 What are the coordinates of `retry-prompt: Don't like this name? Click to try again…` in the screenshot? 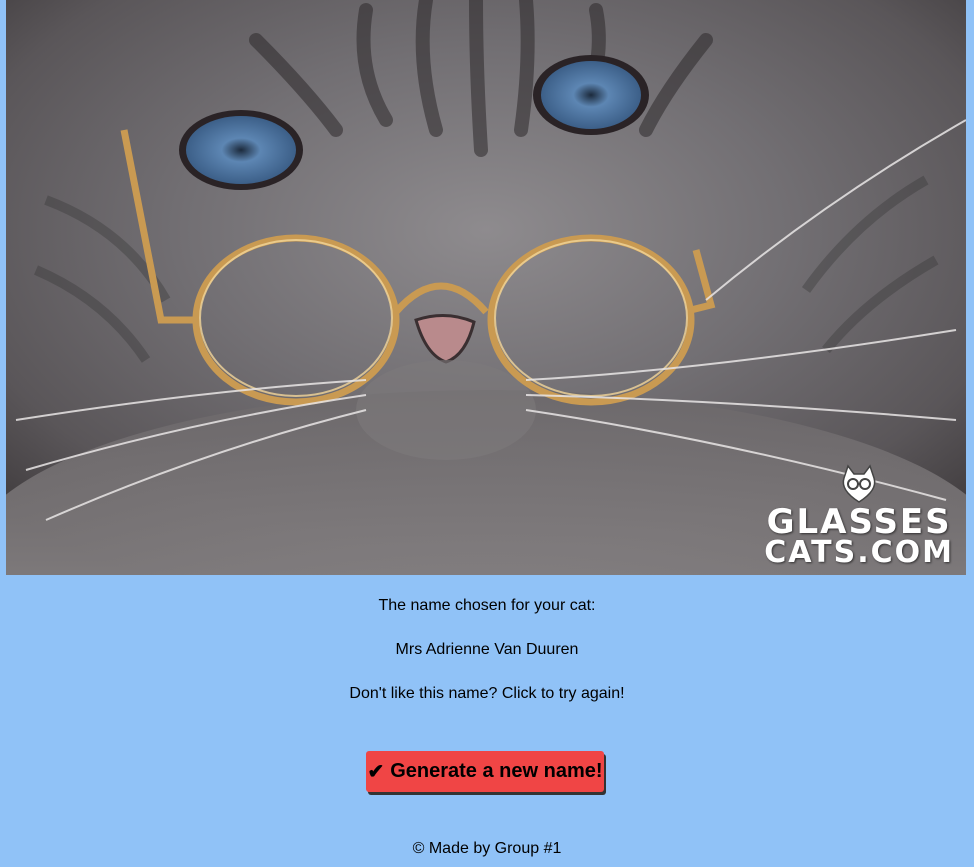 It's located at (487, 693).